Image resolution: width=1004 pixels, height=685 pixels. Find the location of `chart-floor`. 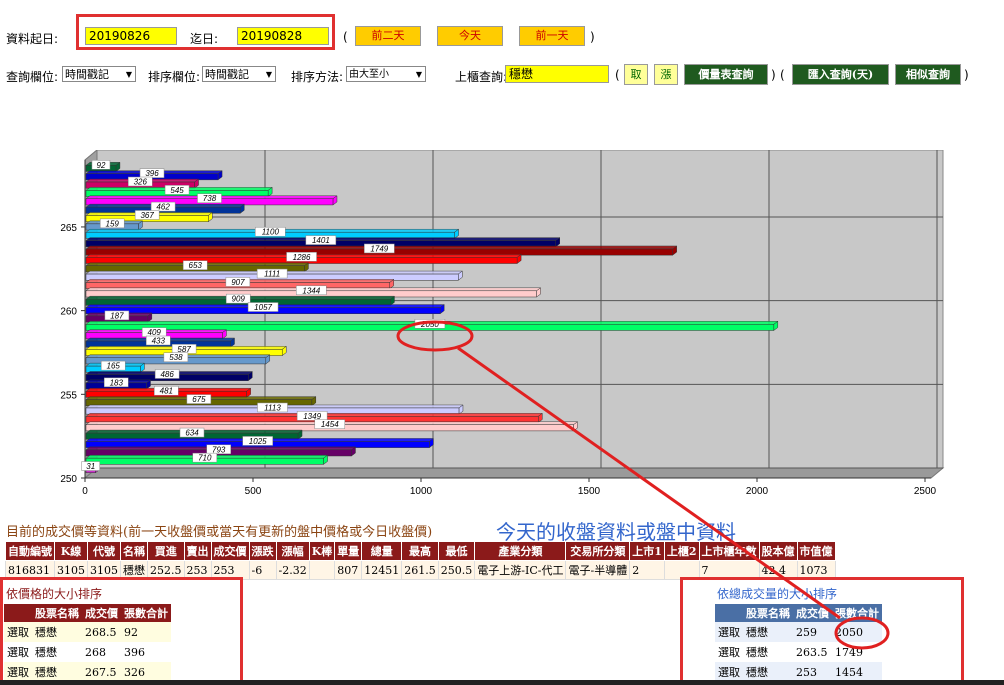

chart-floor is located at coordinates (514, 473).